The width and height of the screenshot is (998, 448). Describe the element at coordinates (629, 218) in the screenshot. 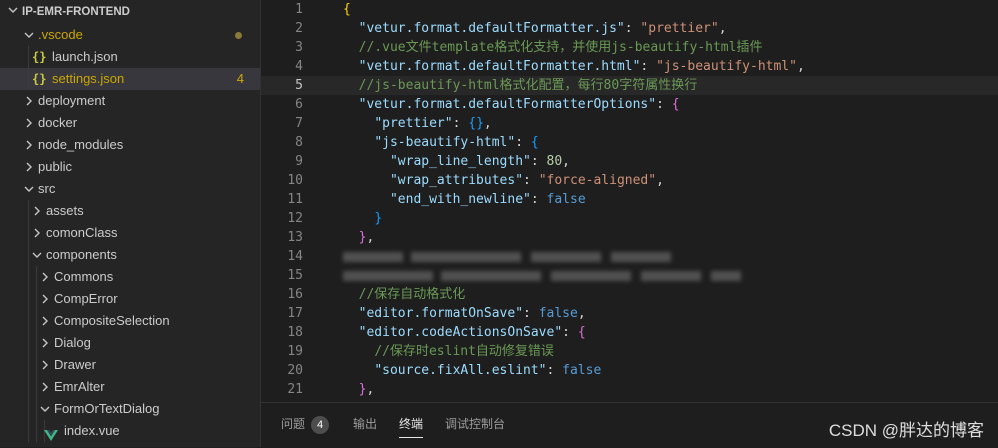

I see `code-line: 12 }` at that location.